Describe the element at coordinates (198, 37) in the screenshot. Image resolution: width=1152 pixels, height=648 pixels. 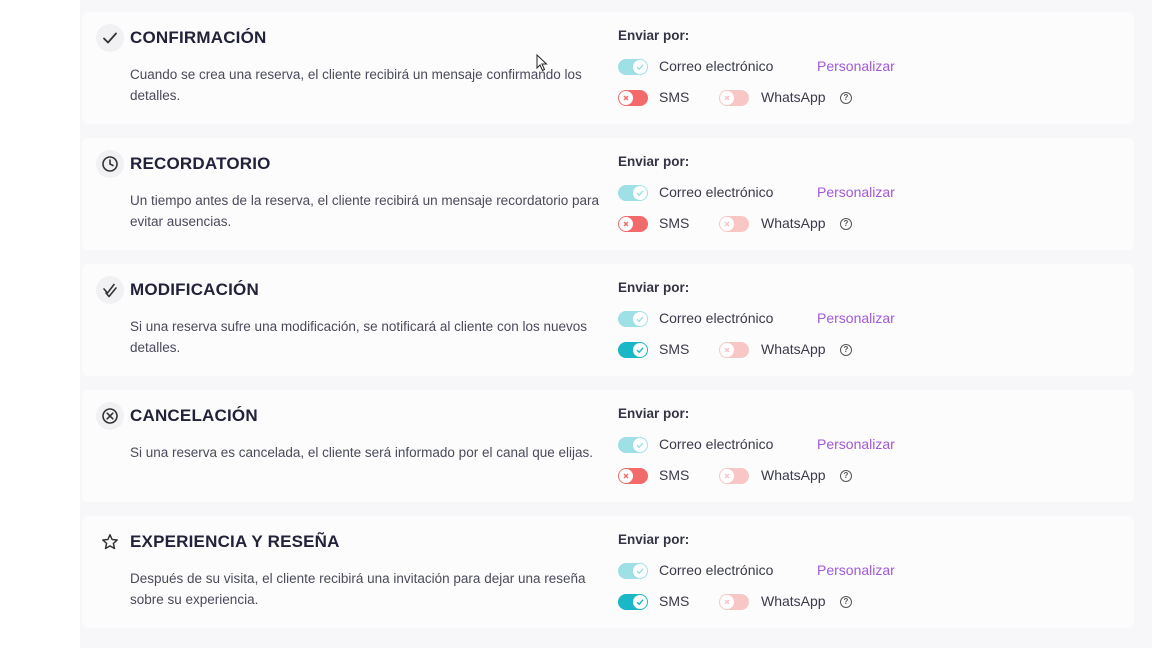
I see `card-title: CONFIRMACIÓN` at that location.